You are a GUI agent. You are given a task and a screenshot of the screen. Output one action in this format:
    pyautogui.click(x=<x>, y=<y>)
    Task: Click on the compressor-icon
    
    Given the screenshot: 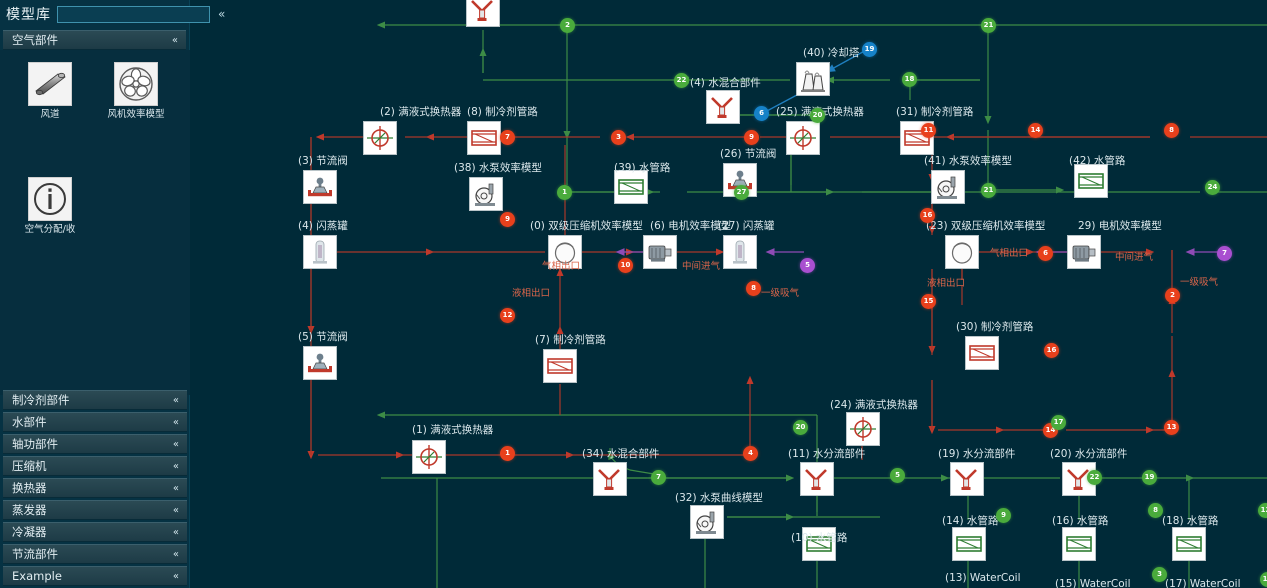 What is the action you would take?
    pyautogui.click(x=565, y=252)
    